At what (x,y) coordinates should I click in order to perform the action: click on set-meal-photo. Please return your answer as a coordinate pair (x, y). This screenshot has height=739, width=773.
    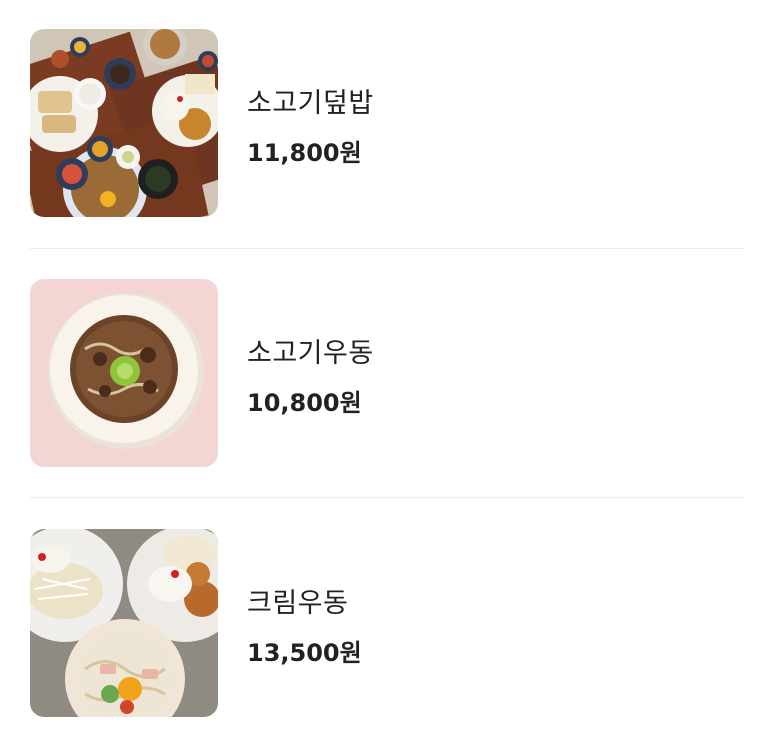
    Looking at the image, I should click on (124, 123).